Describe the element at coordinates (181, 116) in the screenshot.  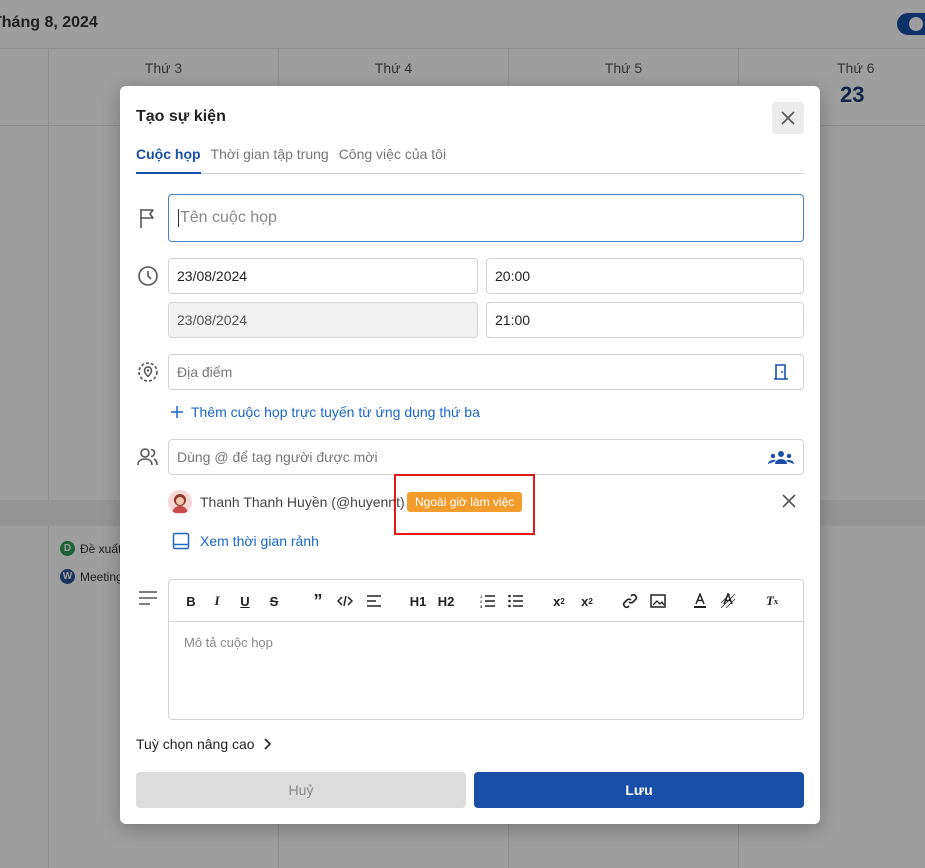
I see `dialog-title: Tạo sự kiện` at that location.